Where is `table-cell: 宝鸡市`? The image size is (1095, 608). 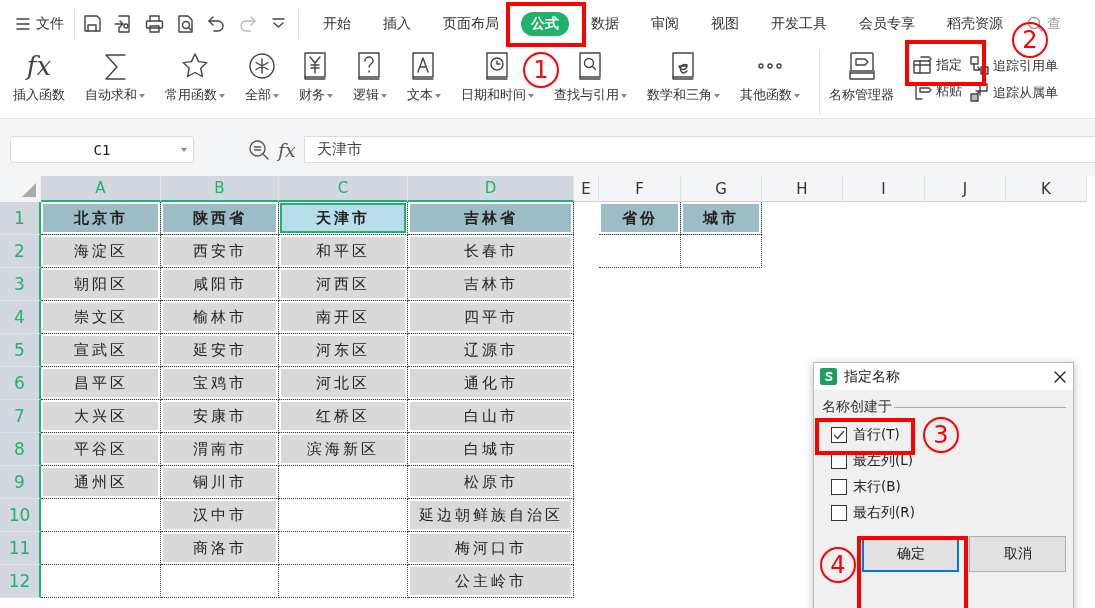
table-cell: 宝鸡市 is located at coordinates (220, 383).